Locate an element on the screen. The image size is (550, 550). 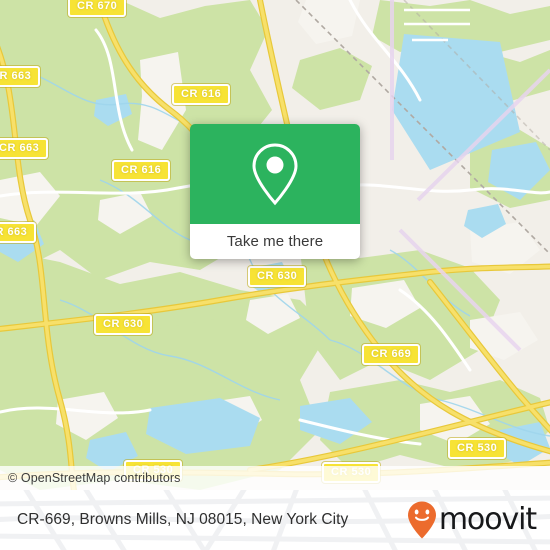
map-popup-callout: Take me there is located at coordinates (275, 191).